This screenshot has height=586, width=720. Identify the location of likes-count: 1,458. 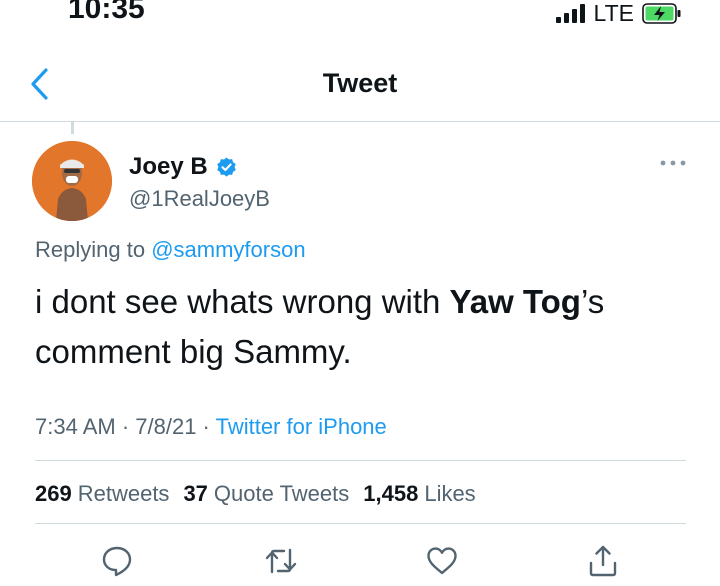
(391, 493).